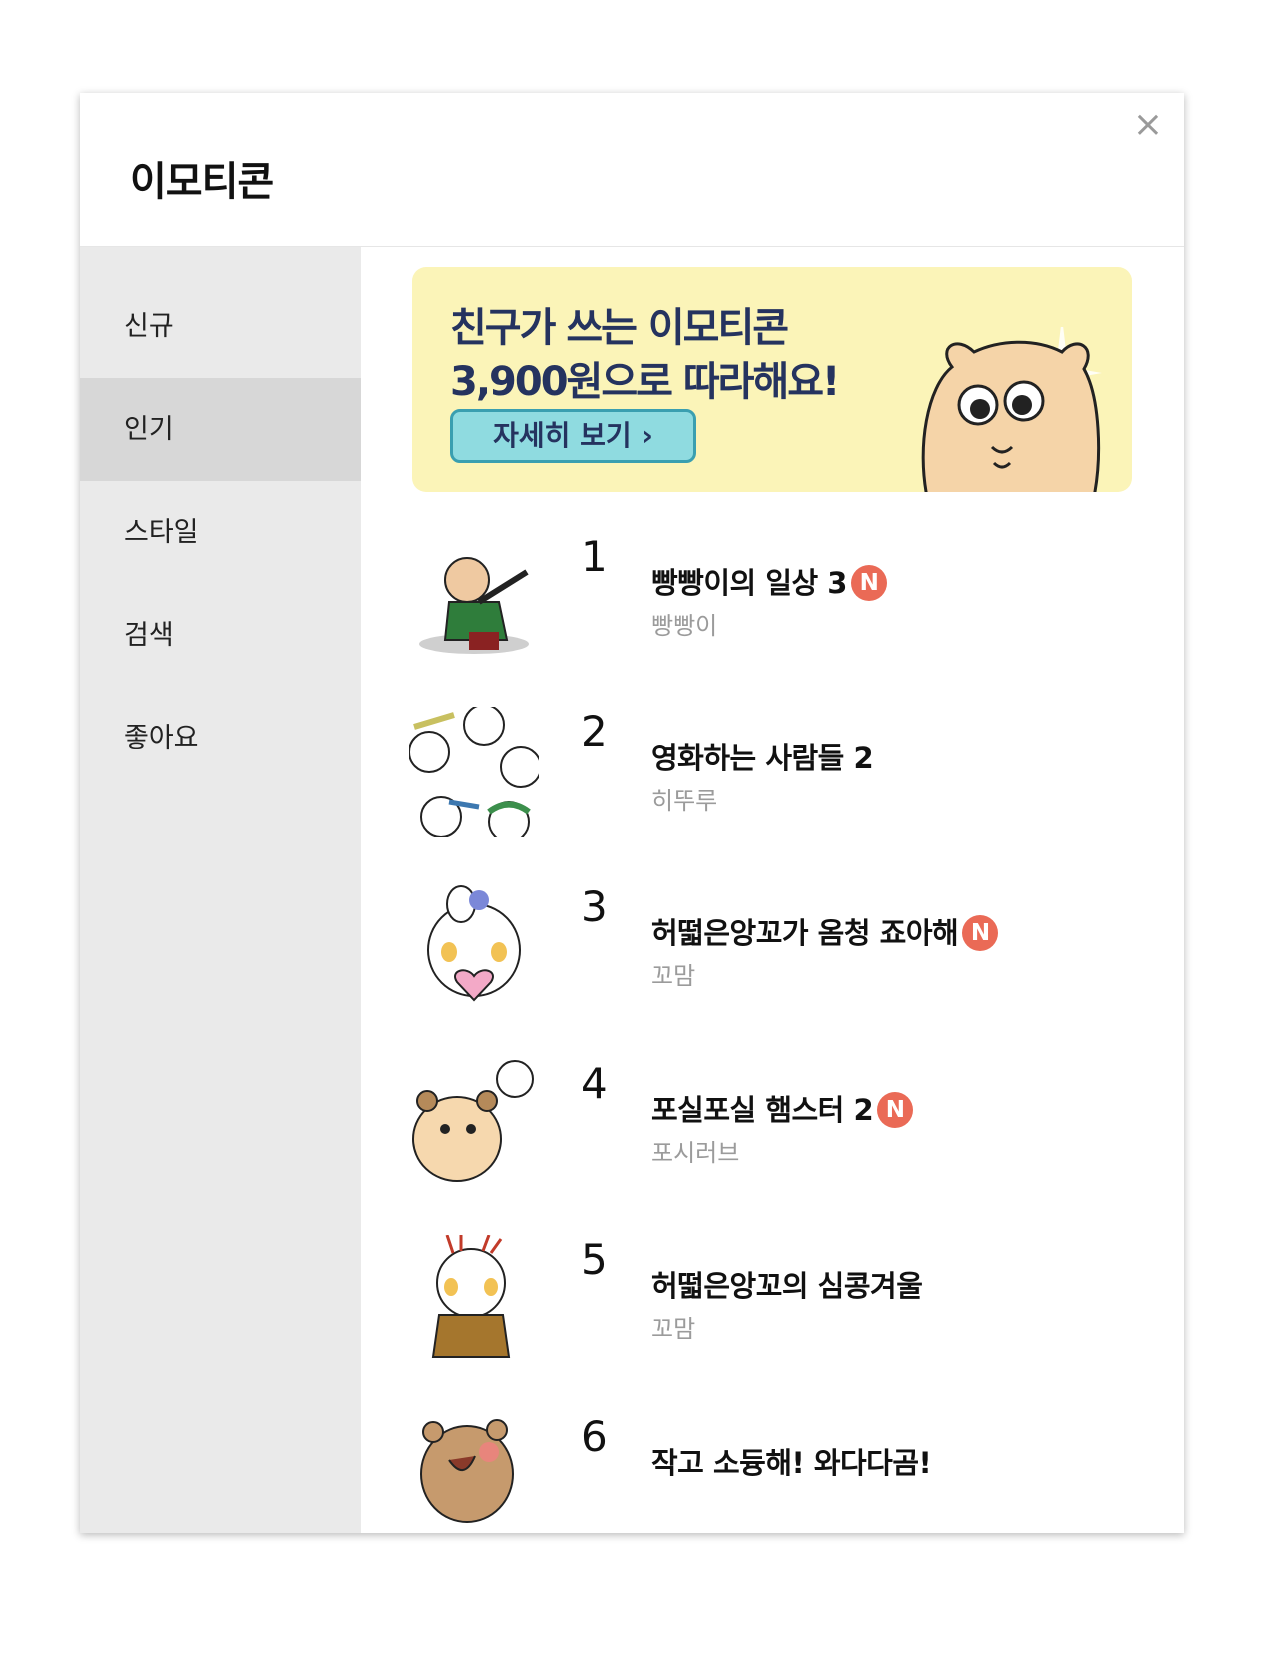  I want to click on rank-number: 1, so click(594, 556).